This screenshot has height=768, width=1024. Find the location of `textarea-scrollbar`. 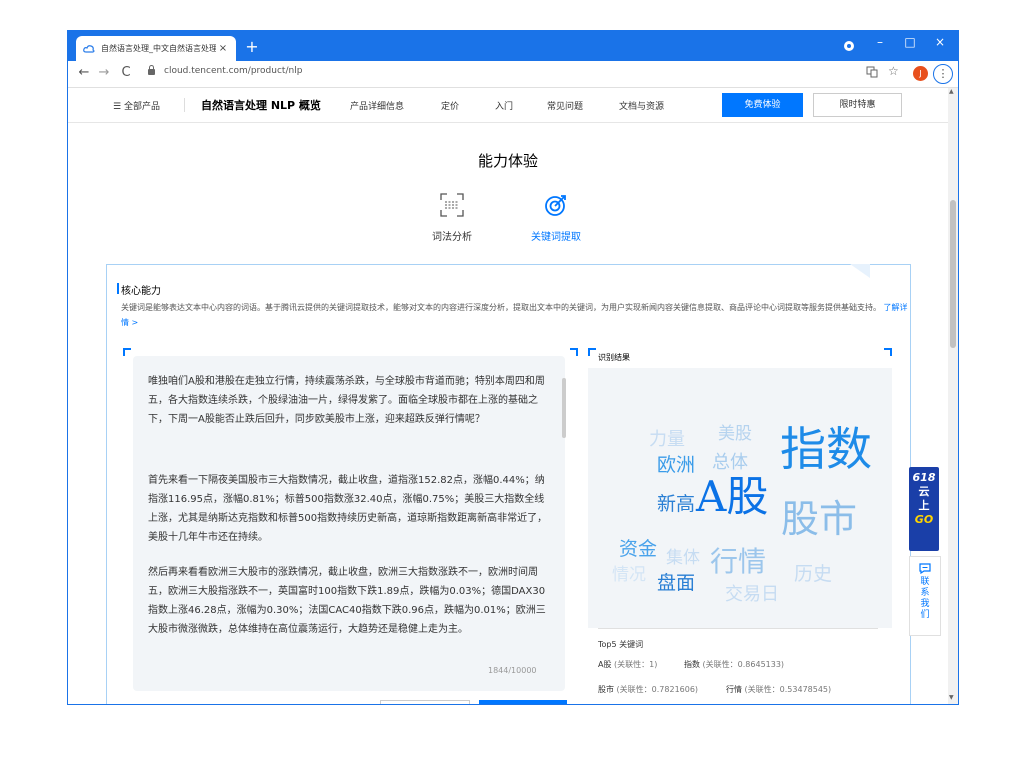

textarea-scrollbar is located at coordinates (564, 408).